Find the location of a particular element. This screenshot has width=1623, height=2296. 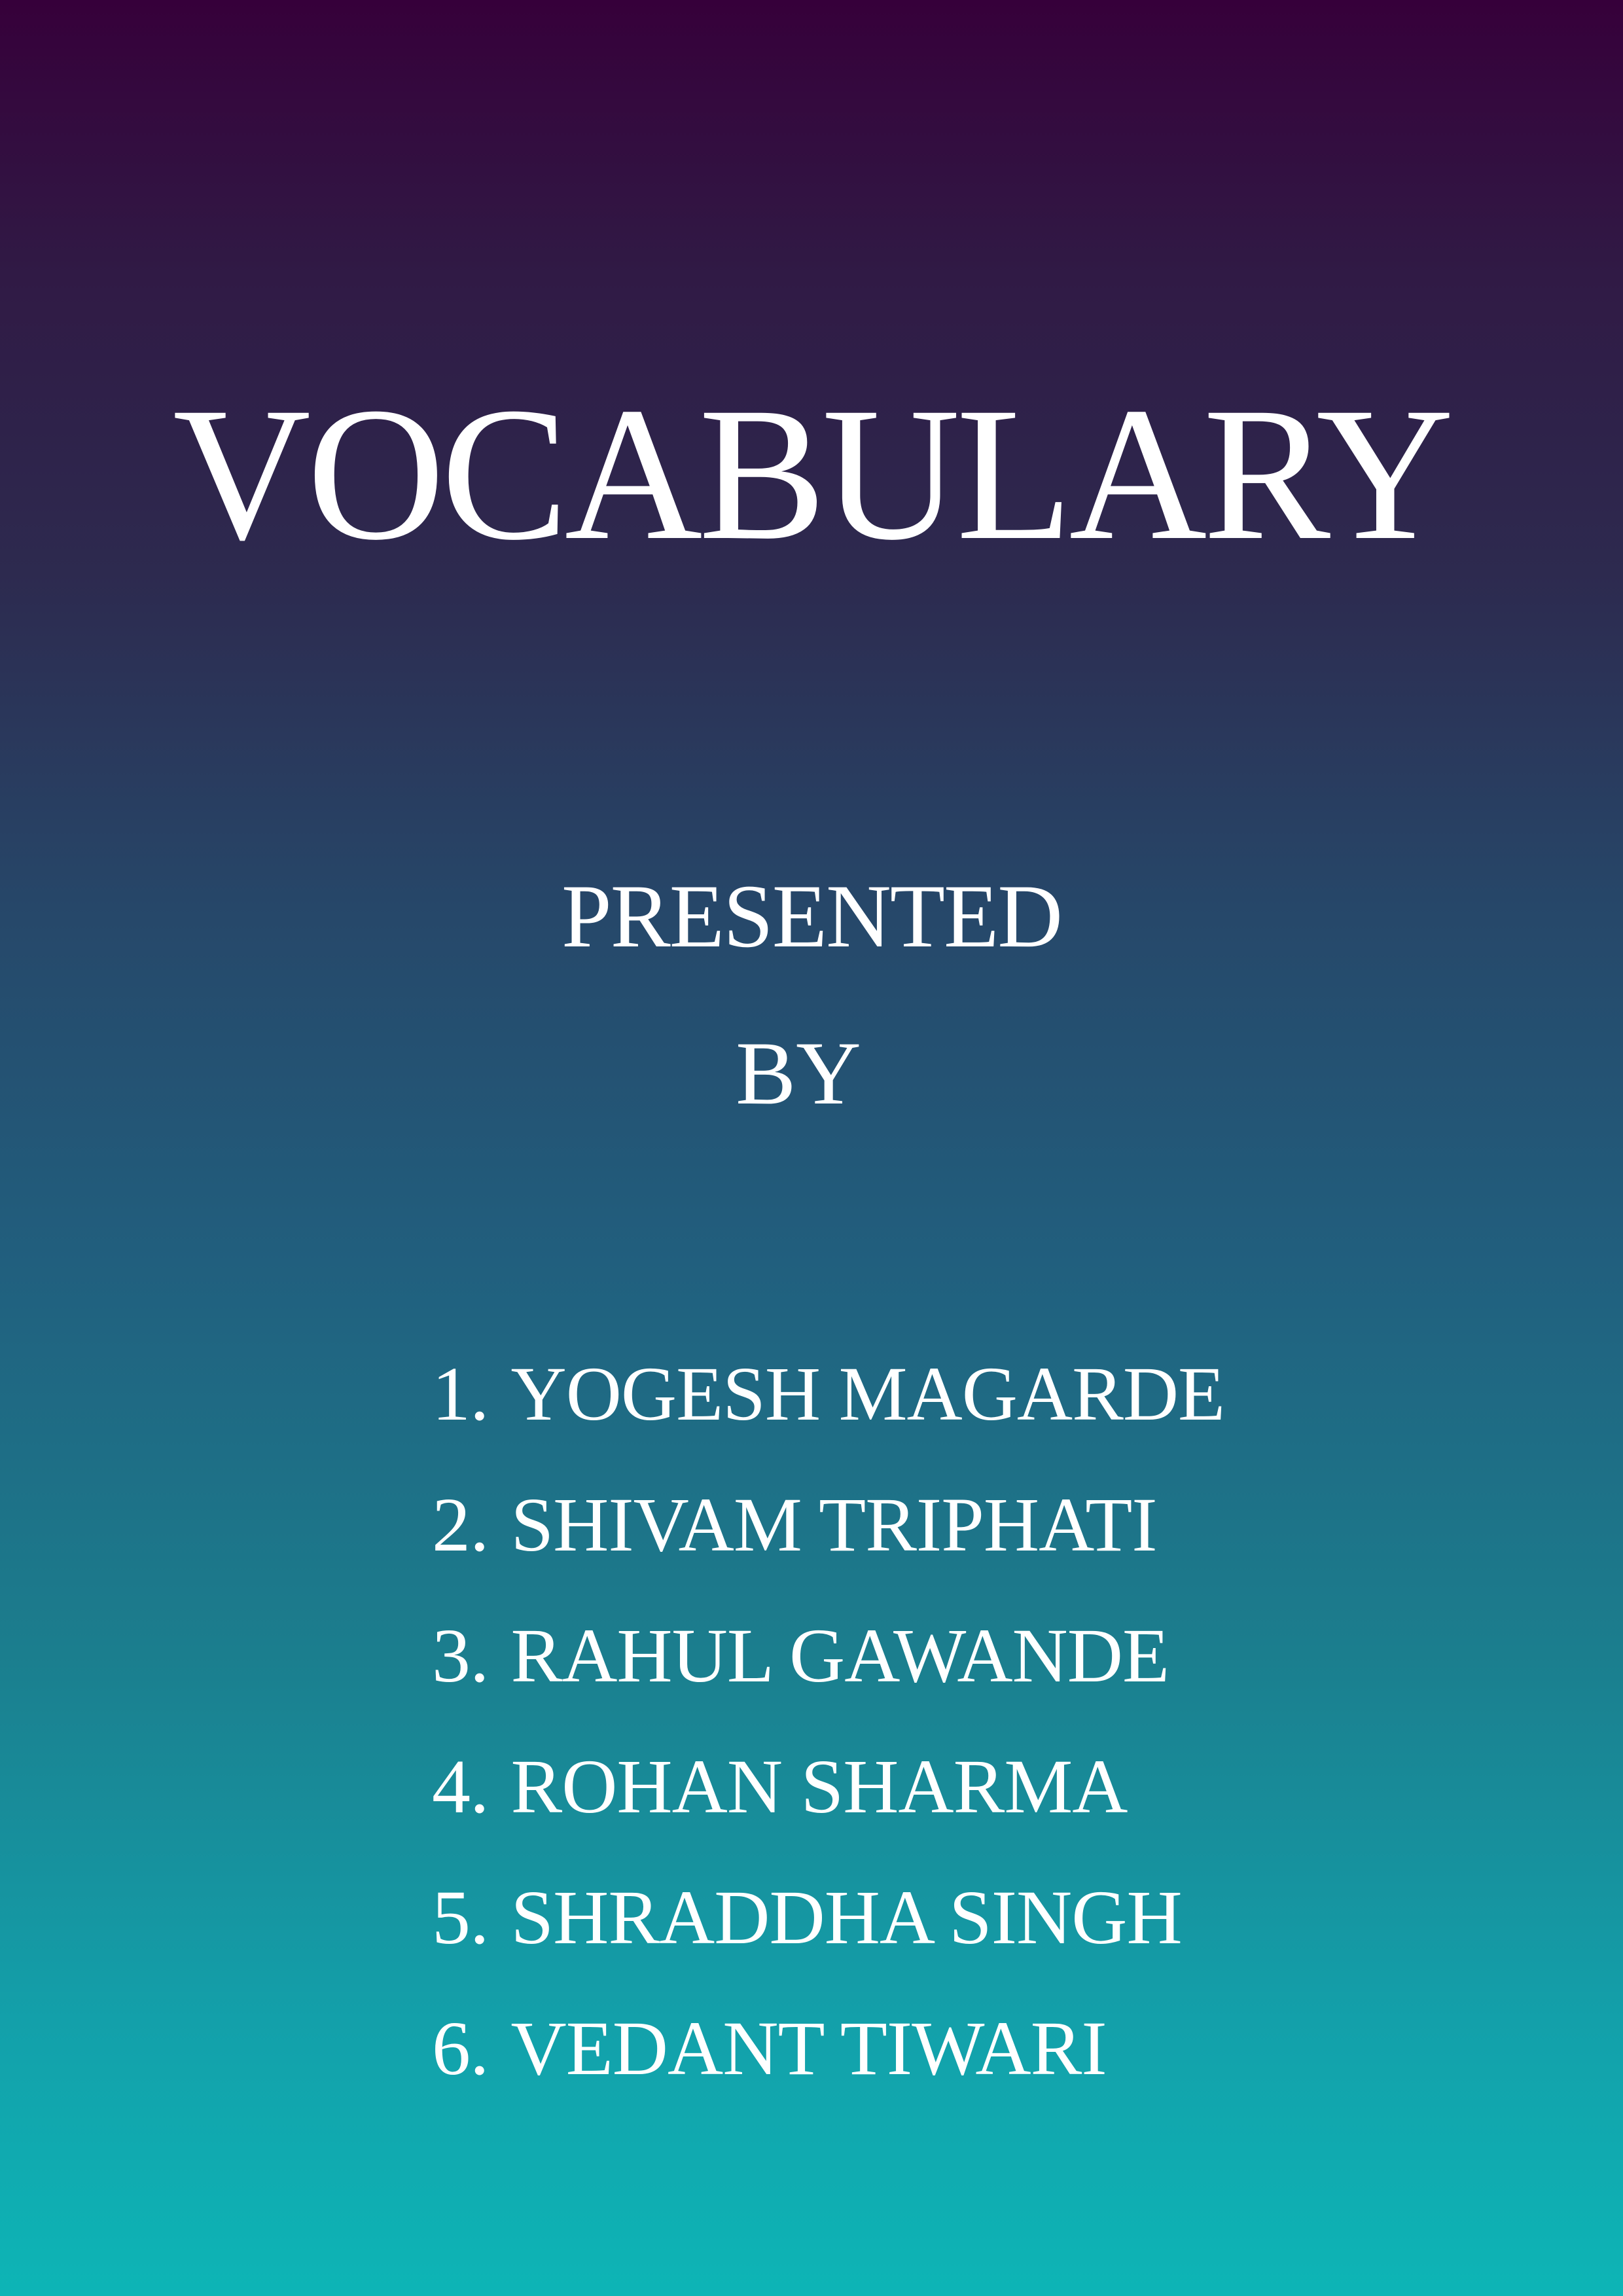

member-name: ROHAN SHARMA is located at coordinates (819, 1786).